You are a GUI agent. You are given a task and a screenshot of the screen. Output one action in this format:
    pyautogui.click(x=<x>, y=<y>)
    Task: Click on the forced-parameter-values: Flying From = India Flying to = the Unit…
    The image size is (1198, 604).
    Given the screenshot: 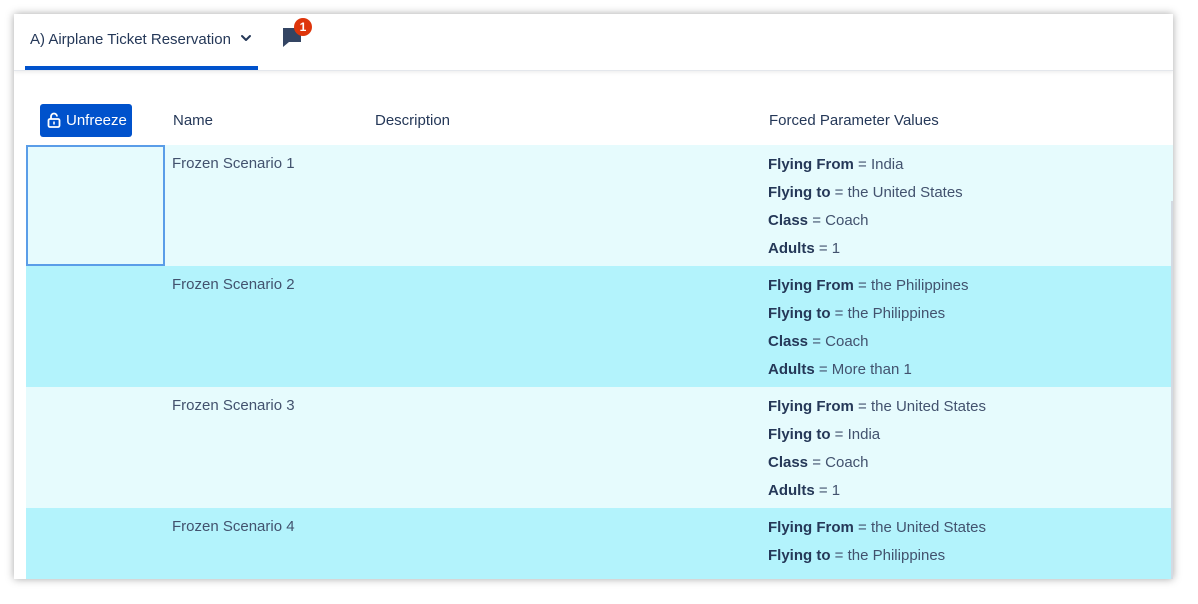 What is the action you would take?
    pyautogui.click(x=865, y=212)
    